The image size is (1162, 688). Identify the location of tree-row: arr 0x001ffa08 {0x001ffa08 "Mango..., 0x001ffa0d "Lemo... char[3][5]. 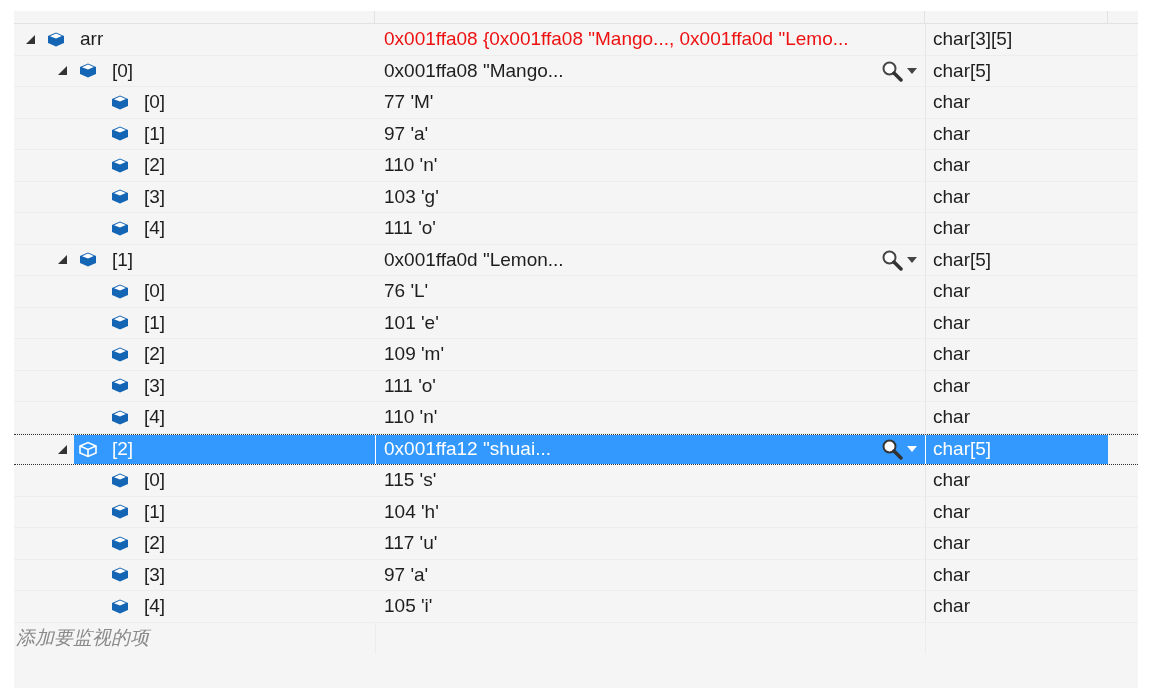
(576, 40).